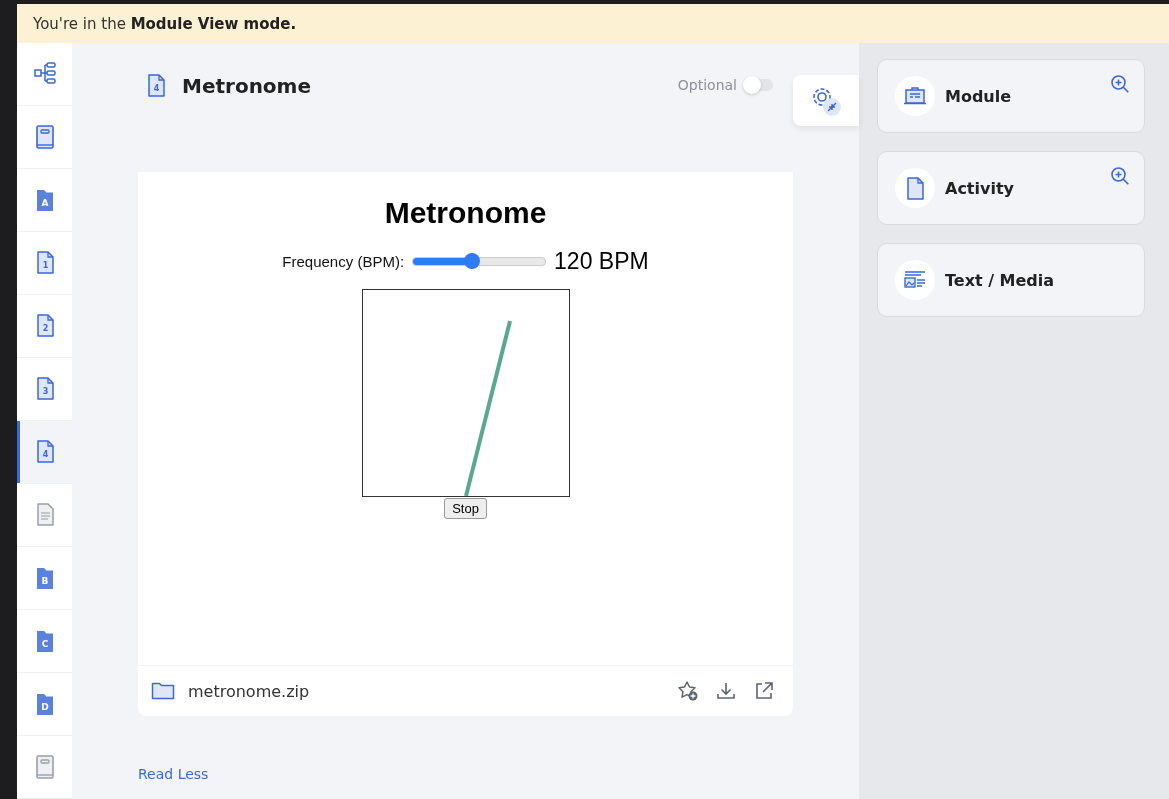 The height and width of the screenshot is (799, 1169). I want to click on sidebar-item: 1, so click(44, 263).